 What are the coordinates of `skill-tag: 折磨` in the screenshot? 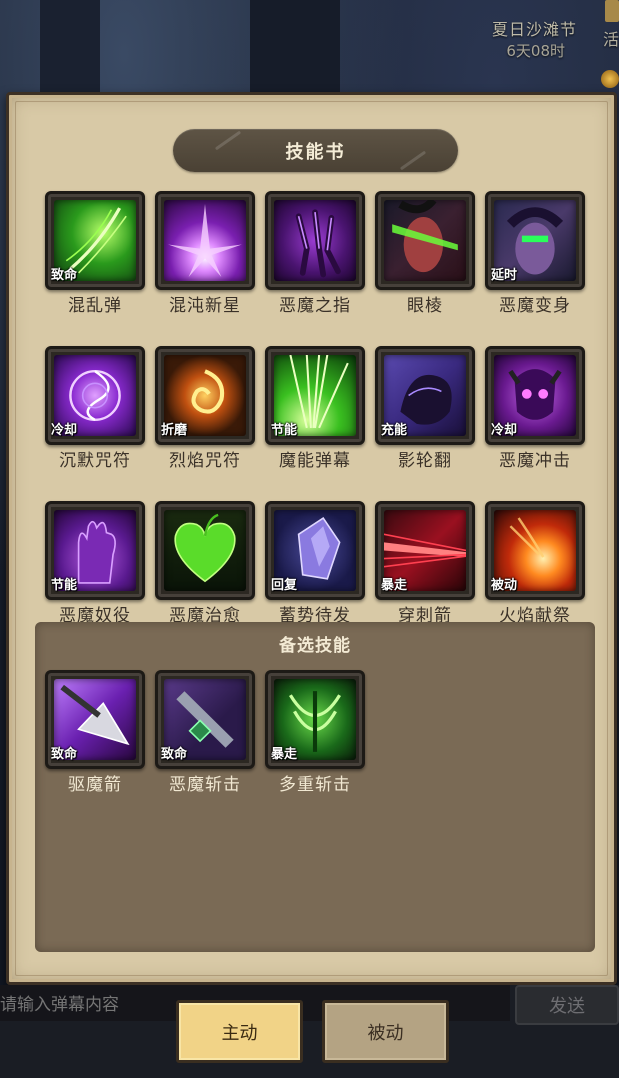 It's located at (174, 430).